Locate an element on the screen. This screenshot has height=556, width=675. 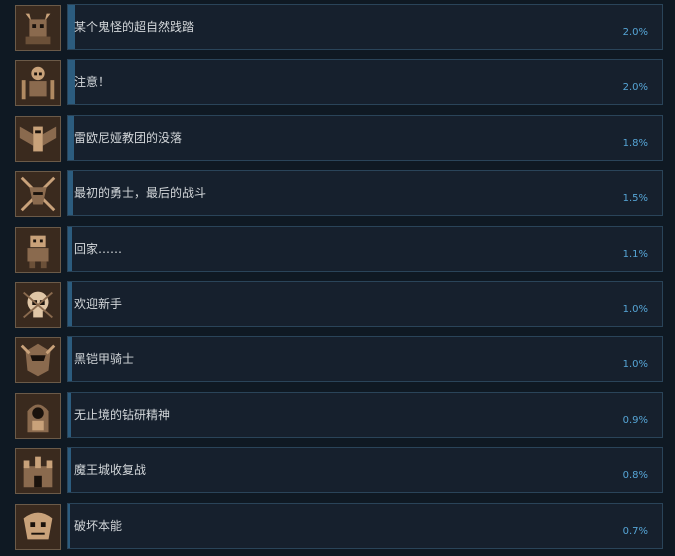
achievement-row: 某个鬼怪的超自然践踏 2.0% is located at coordinates (337, 29).